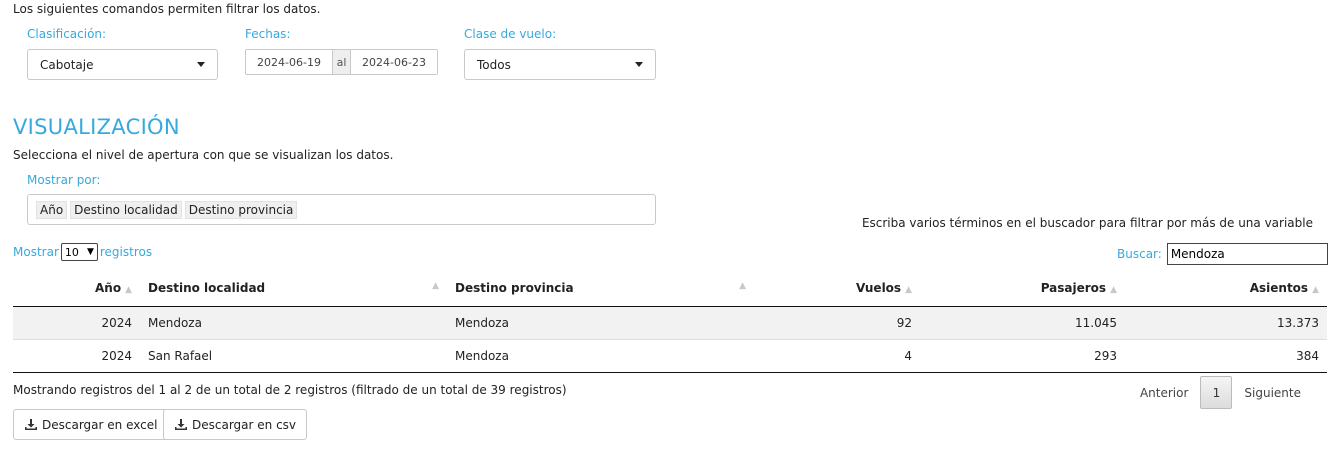  What do you see at coordinates (394, 62) in the screenshot?
I see `date-end-input: 2024-06-23` at bounding box center [394, 62].